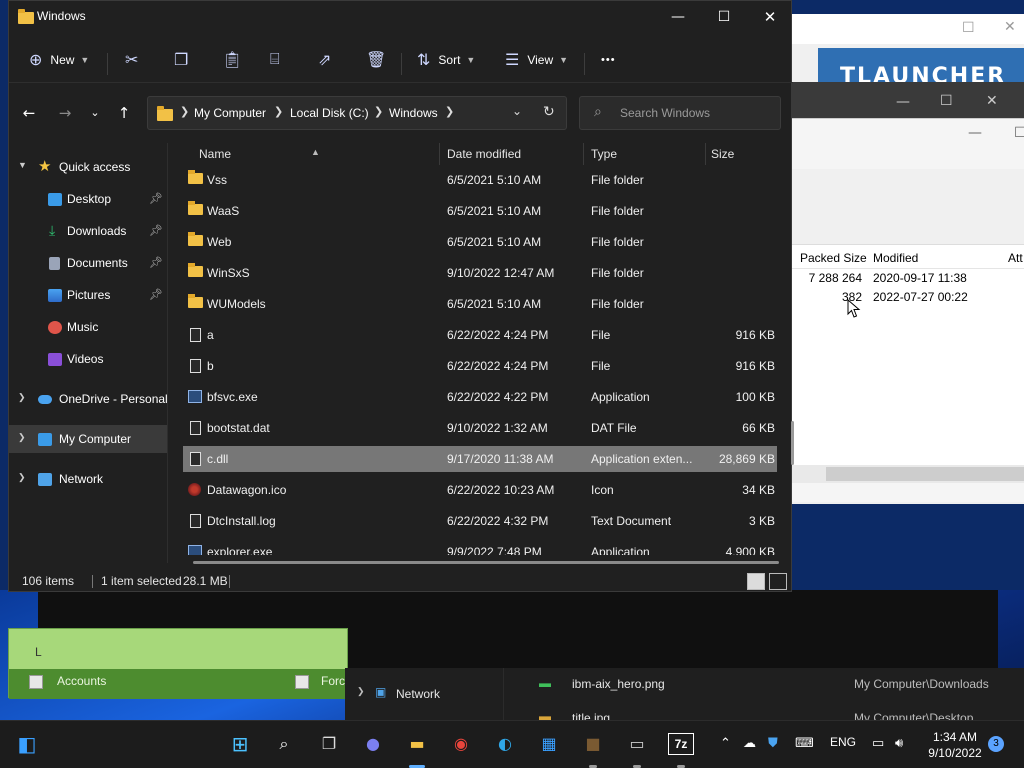  What do you see at coordinates (361, 691) in the screenshot?
I see `network-expand-icon: ❯` at bounding box center [361, 691].